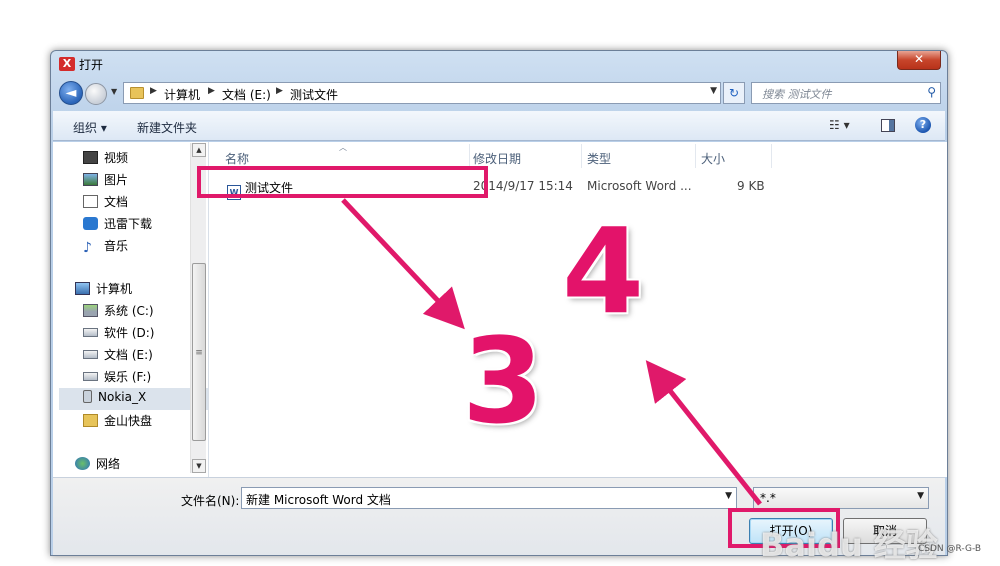 The height and width of the screenshot is (566, 1000). I want to click on arrow-to-step3, so click(403, 264).